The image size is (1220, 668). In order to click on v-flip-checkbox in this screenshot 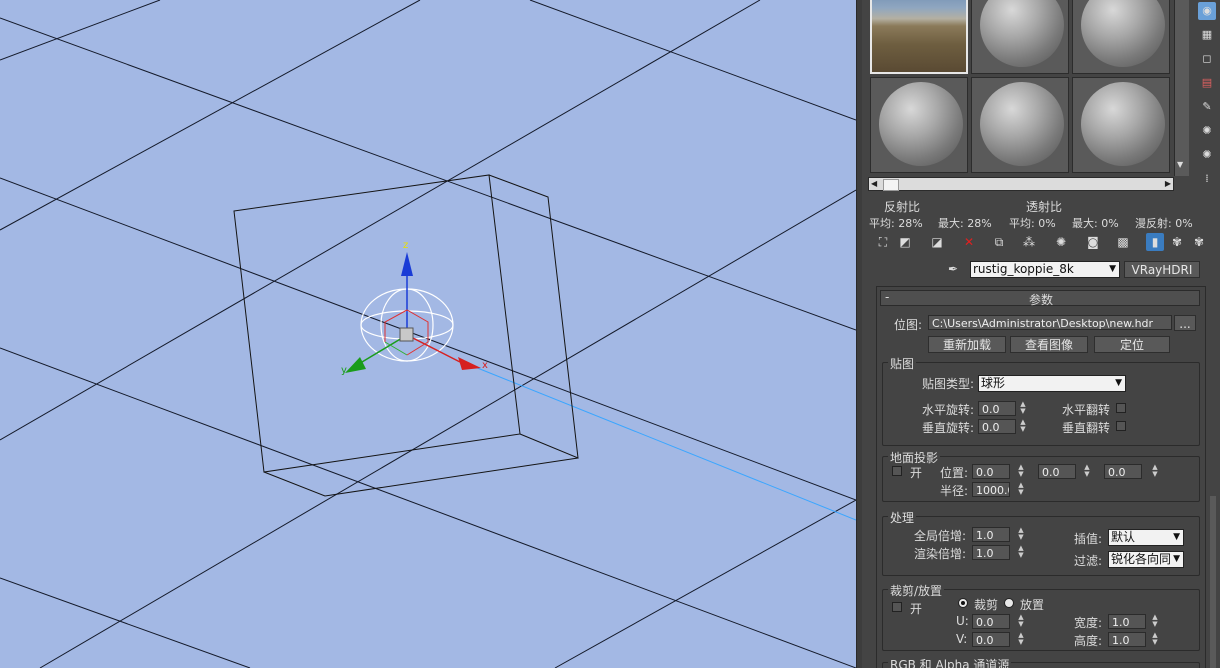, I will do `click(1121, 426)`.